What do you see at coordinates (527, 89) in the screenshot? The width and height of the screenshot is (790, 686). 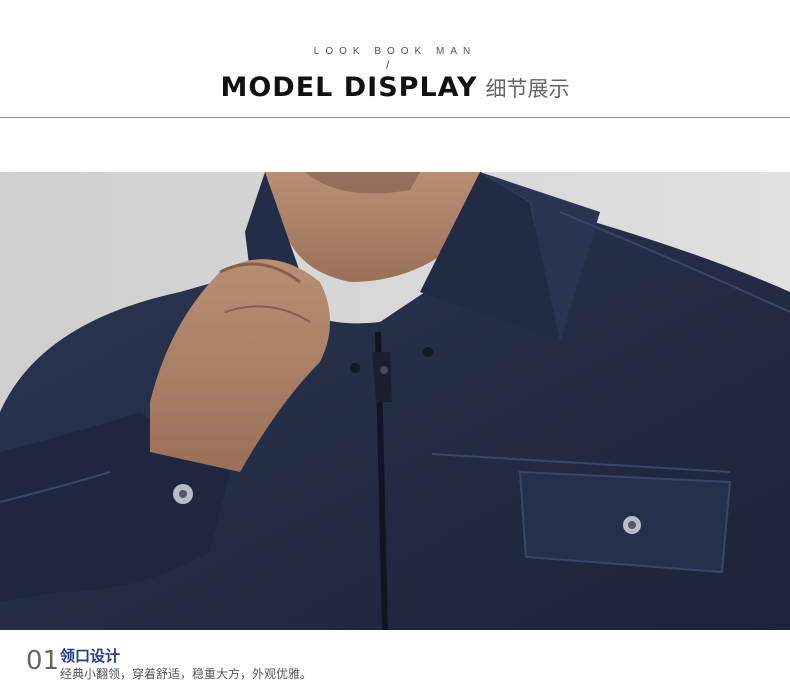 I see `title-chinese: 细节展示` at bounding box center [527, 89].